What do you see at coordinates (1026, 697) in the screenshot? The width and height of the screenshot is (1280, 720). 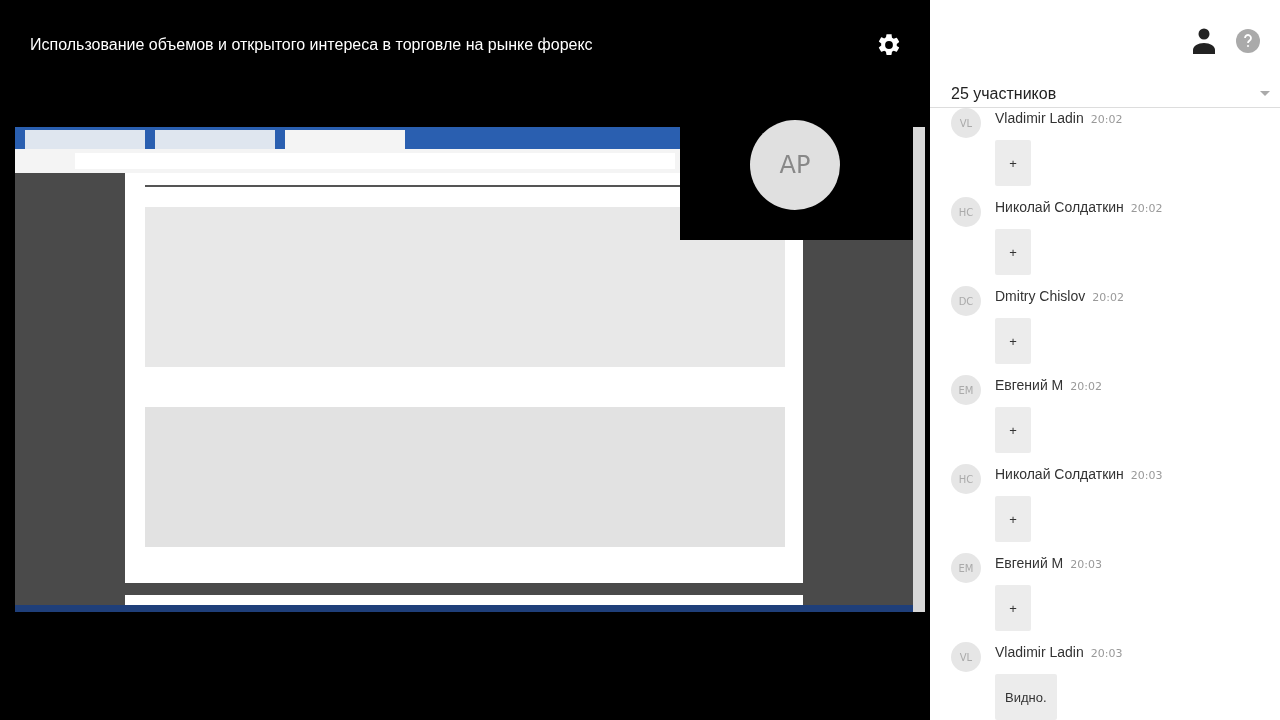 I see `message-bubble: Видно.` at bounding box center [1026, 697].